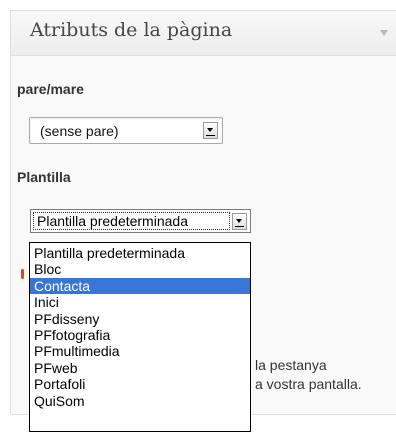 Image resolution: width=396 pixels, height=435 pixels. Describe the element at coordinates (140, 384) in the screenshot. I see `template-option: Portafoli` at that location.